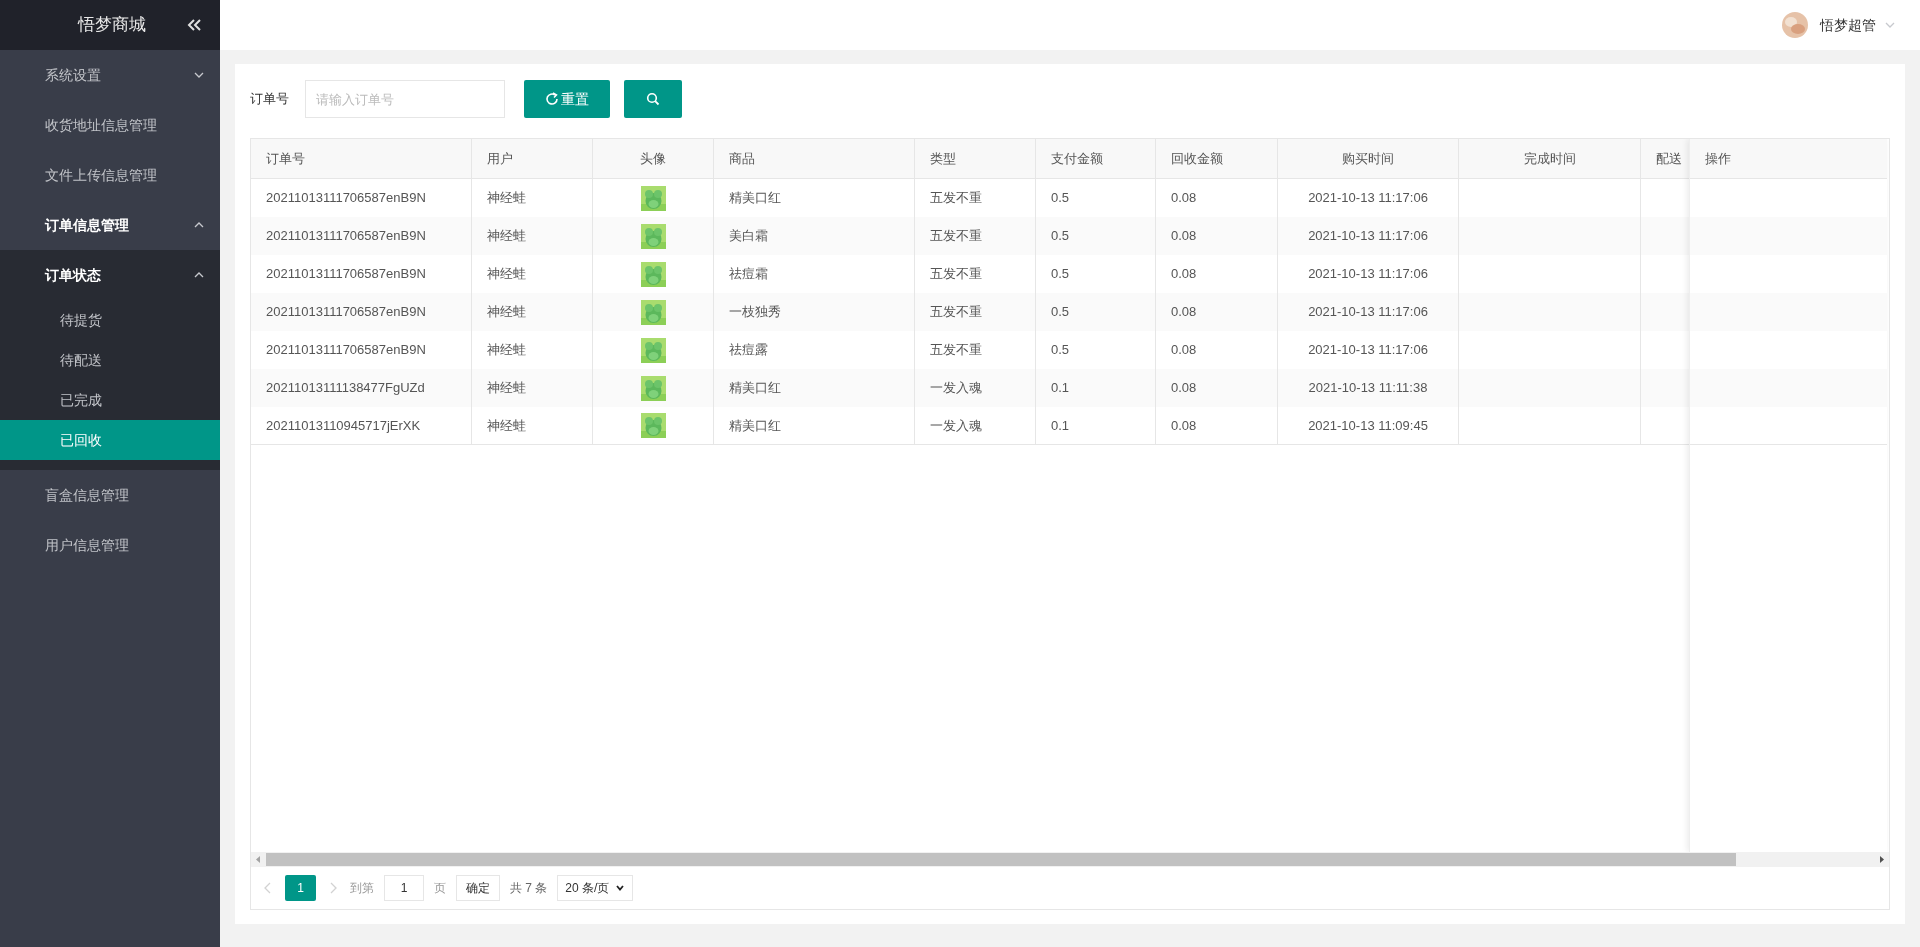  Describe the element at coordinates (110, 495) in the screenshot. I see `menu-item: 盲盒信息管理` at that location.